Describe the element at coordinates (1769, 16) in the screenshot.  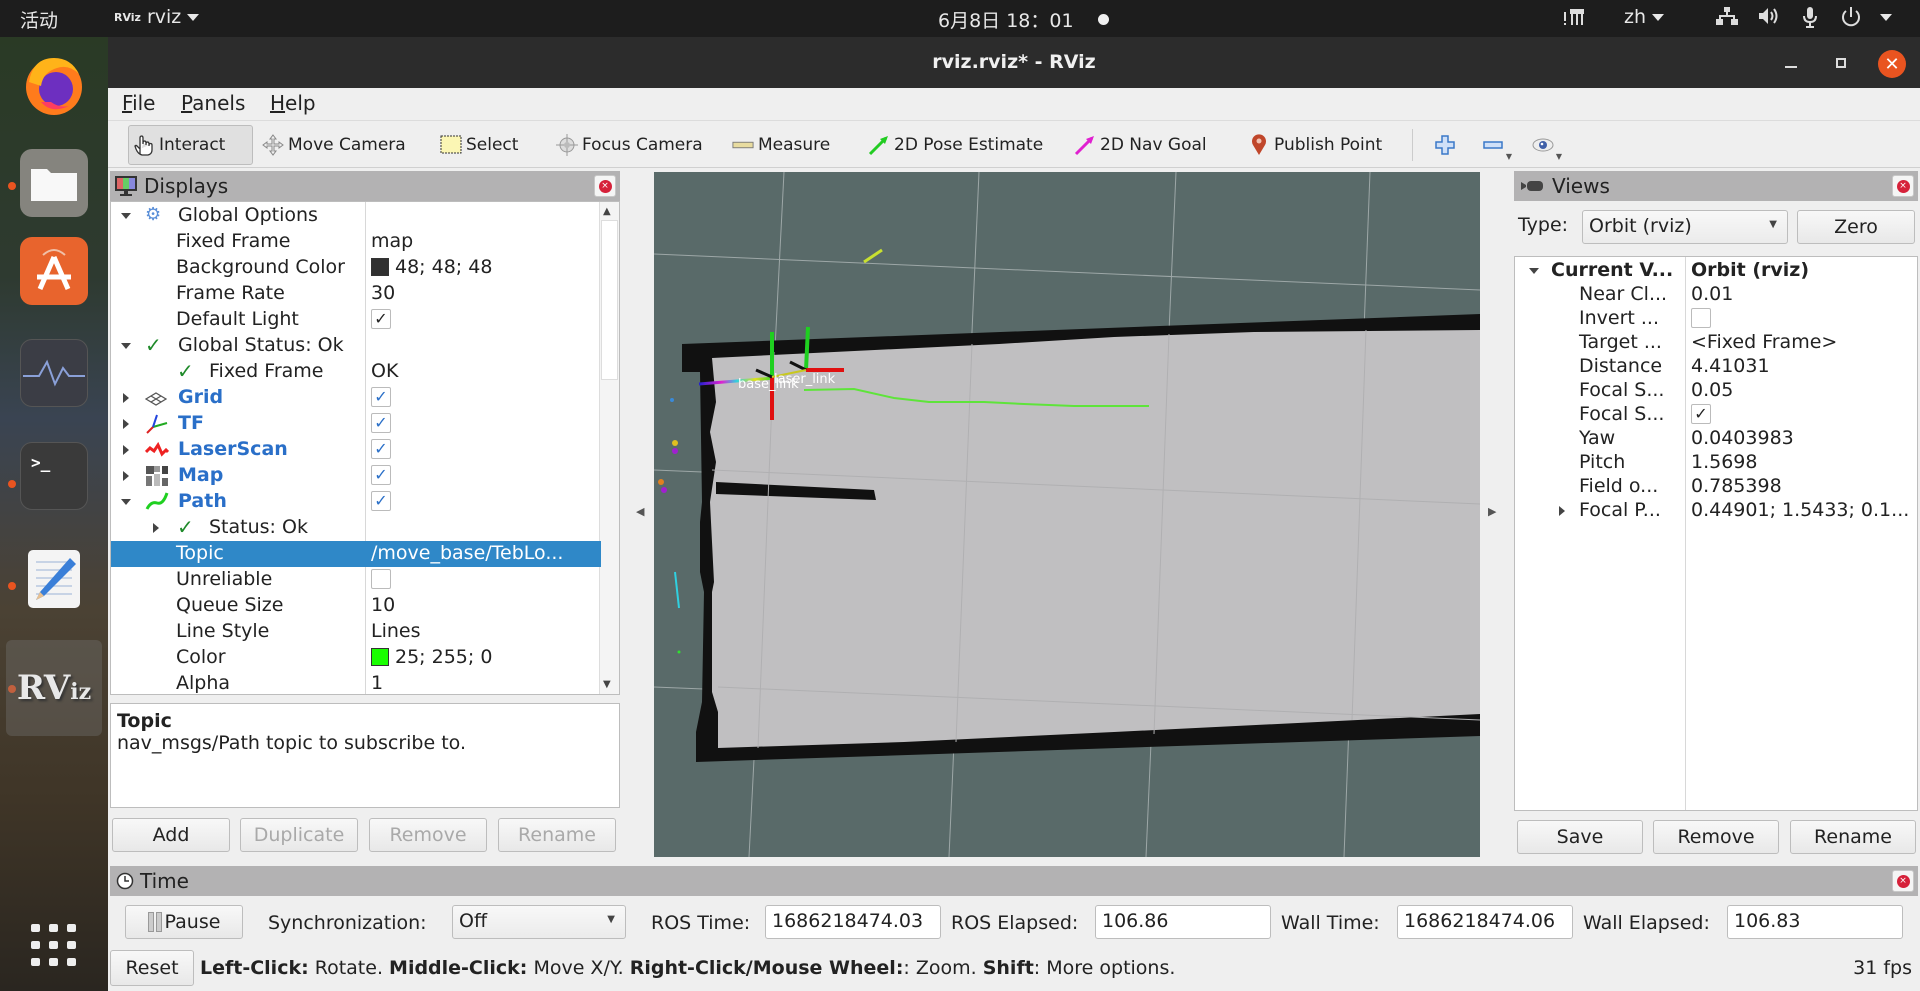
I see `volume-icon` at that location.